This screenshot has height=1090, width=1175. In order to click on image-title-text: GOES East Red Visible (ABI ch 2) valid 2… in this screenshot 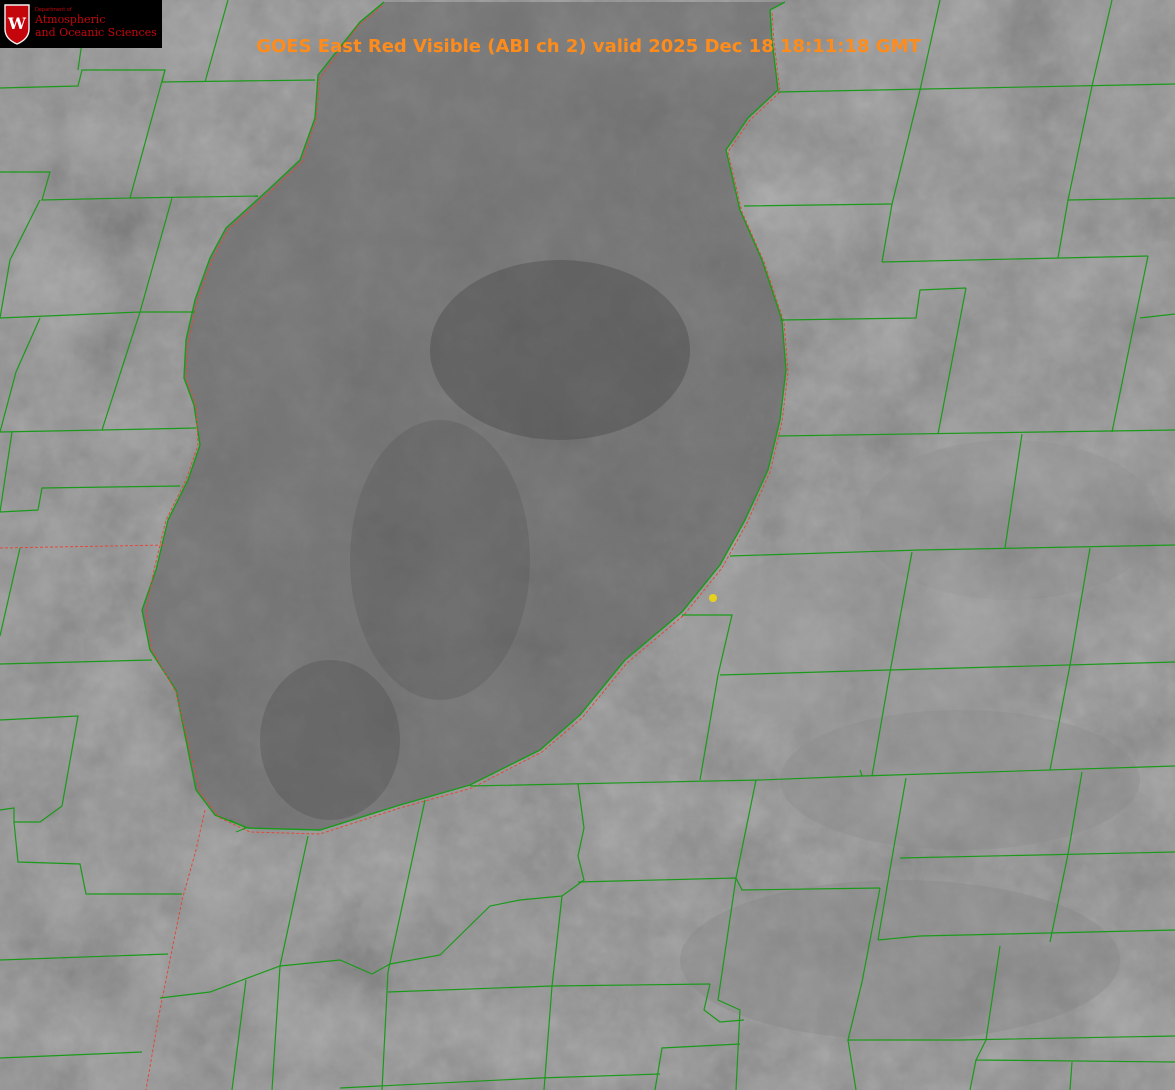, I will do `click(588, 46)`.